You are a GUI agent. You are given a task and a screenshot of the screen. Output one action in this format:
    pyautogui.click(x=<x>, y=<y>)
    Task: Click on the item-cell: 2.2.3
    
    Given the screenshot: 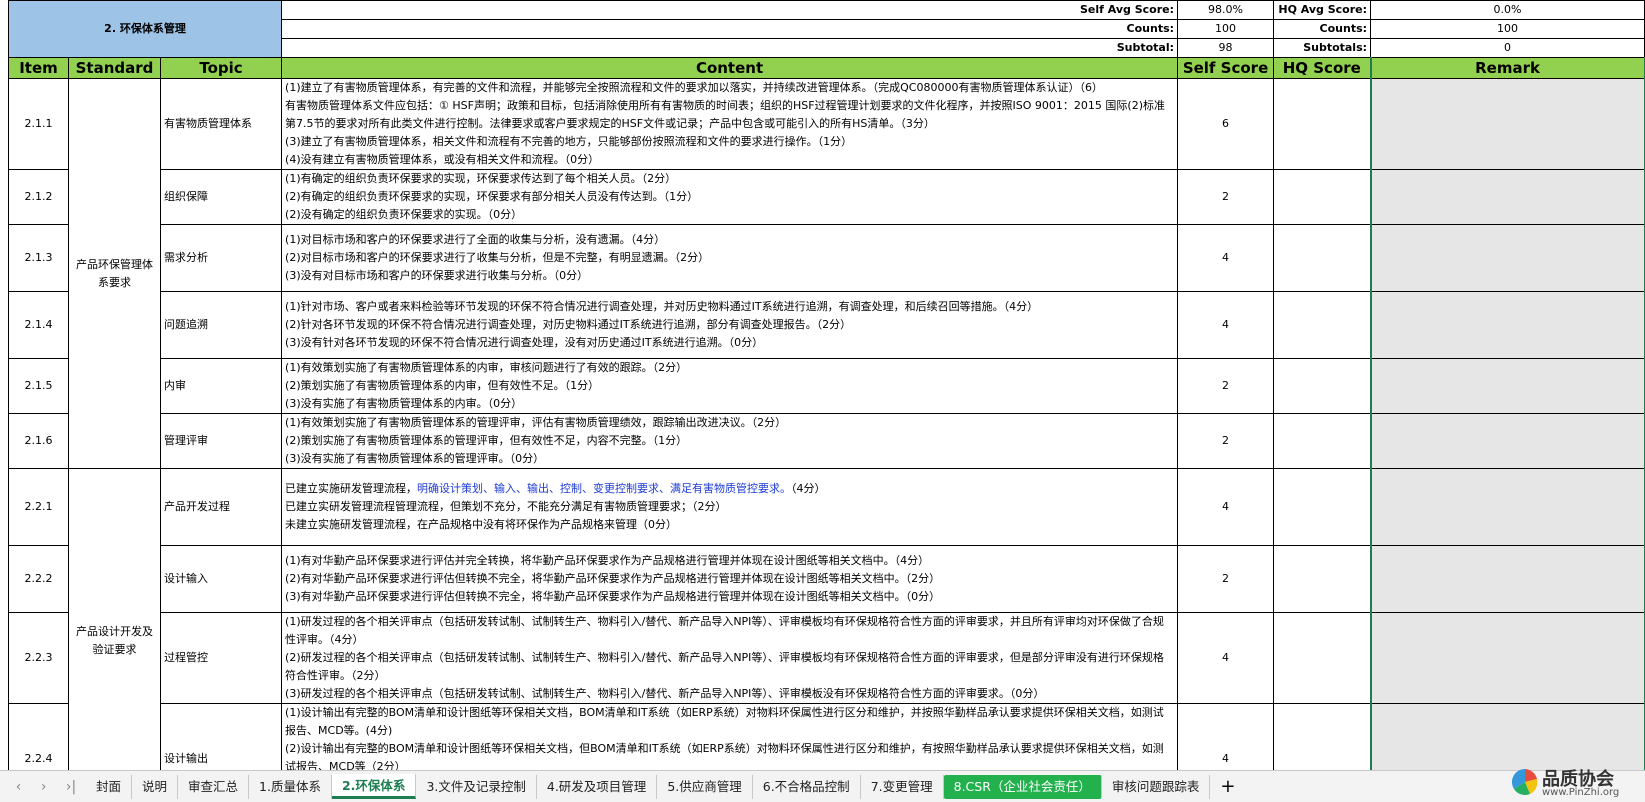 What is the action you would take?
    pyautogui.click(x=38, y=658)
    